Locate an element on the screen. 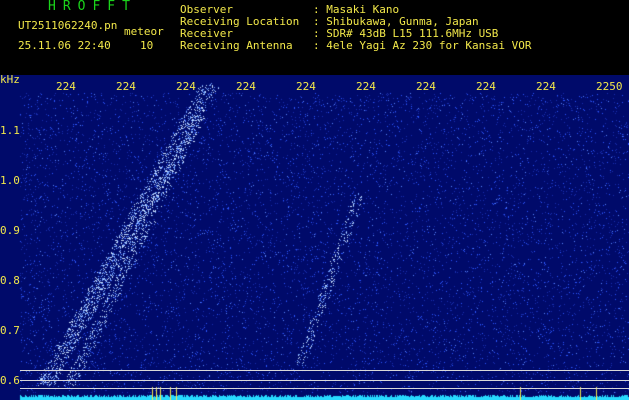 This screenshot has width=629, height=400. antenna-value: : 4ele Yagi Az 230 for Kansai VOR is located at coordinates (422, 45).